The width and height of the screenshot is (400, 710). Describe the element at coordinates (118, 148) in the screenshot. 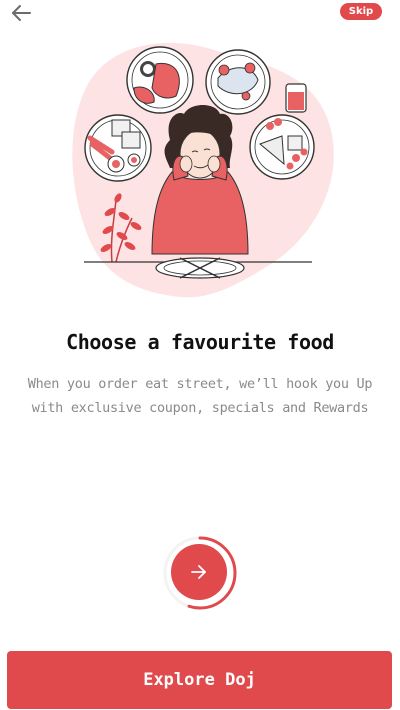

I see `plate-breakfast` at that location.